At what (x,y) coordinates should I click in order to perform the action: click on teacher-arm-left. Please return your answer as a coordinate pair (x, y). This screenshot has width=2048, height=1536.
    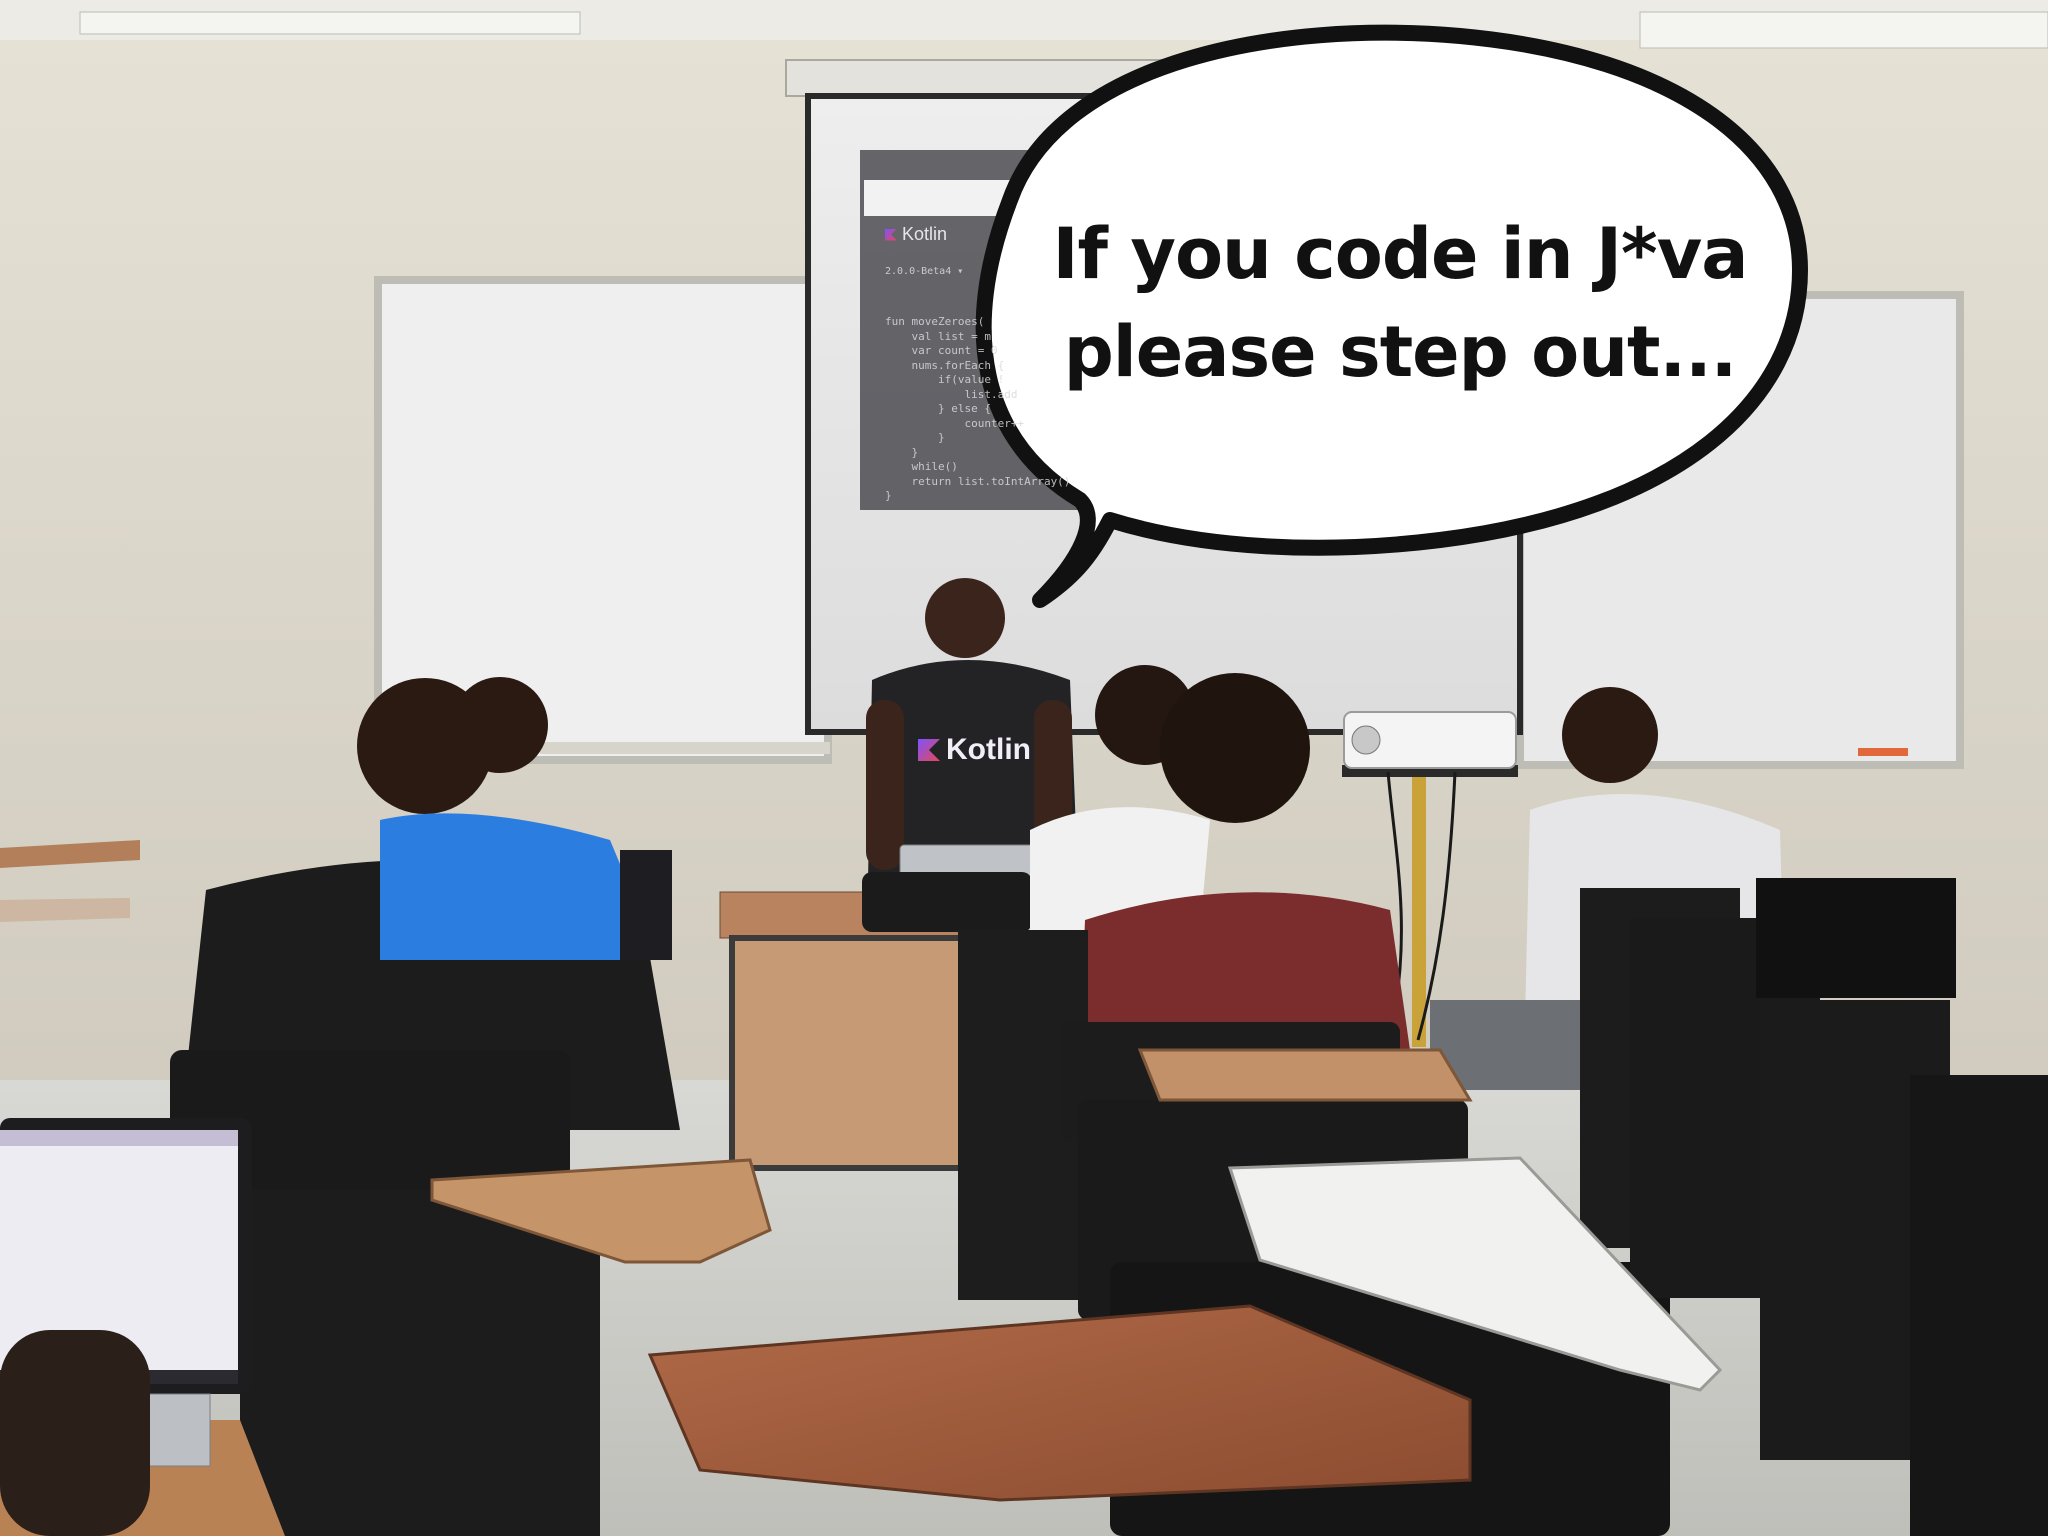
    Looking at the image, I should click on (885, 785).